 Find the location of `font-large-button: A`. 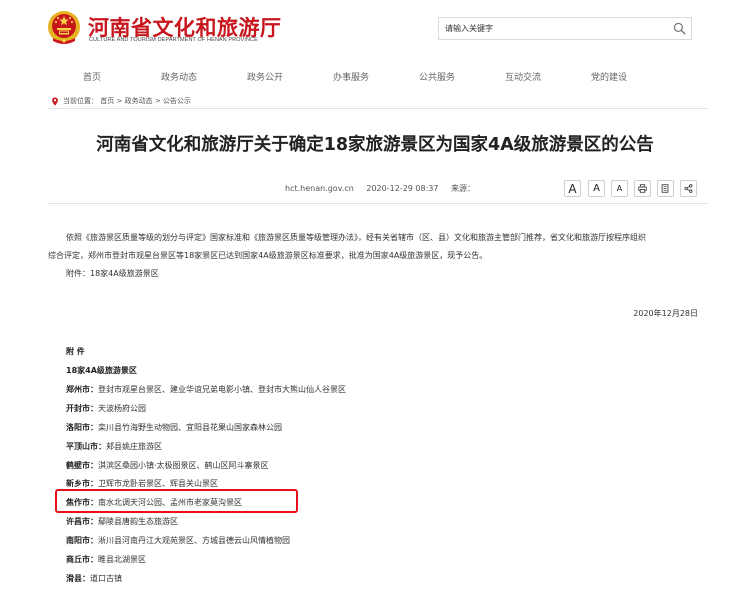

font-large-button: A is located at coordinates (572, 188).